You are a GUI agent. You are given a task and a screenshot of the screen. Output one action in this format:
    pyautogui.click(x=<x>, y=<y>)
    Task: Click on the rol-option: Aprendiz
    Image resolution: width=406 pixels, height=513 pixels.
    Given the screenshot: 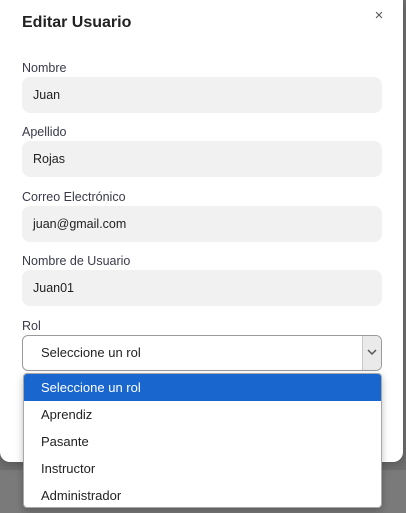 What is the action you would take?
    pyautogui.click(x=202, y=414)
    